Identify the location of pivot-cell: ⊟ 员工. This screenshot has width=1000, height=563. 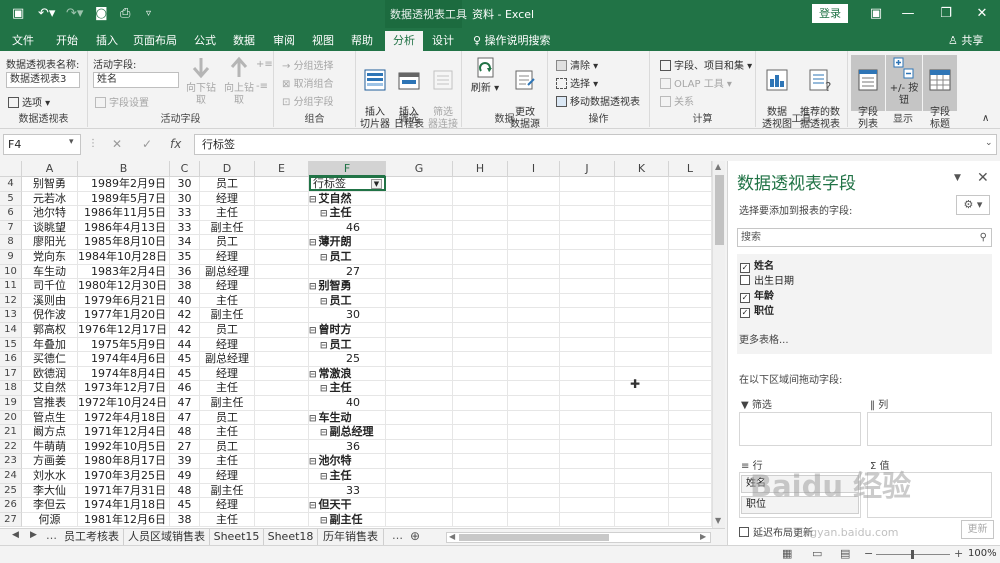
(347, 301).